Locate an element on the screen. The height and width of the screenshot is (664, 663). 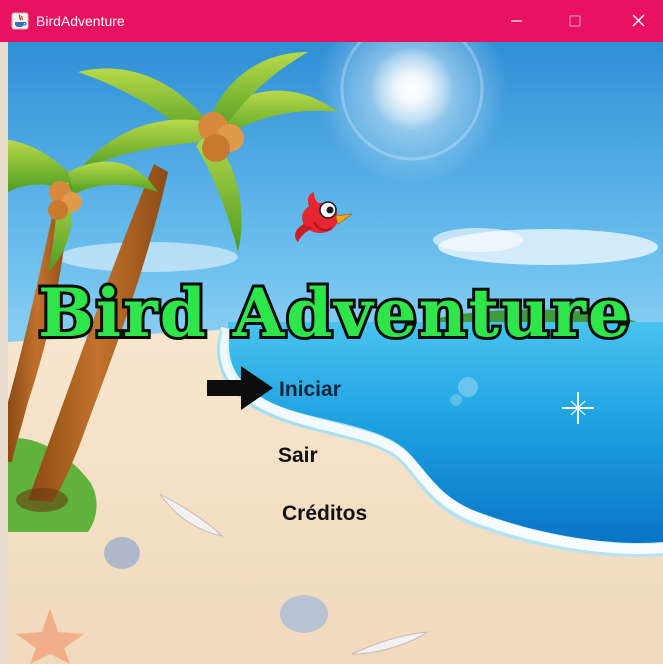
game-title-logo: Bird Adventure is located at coordinates (334, 314).